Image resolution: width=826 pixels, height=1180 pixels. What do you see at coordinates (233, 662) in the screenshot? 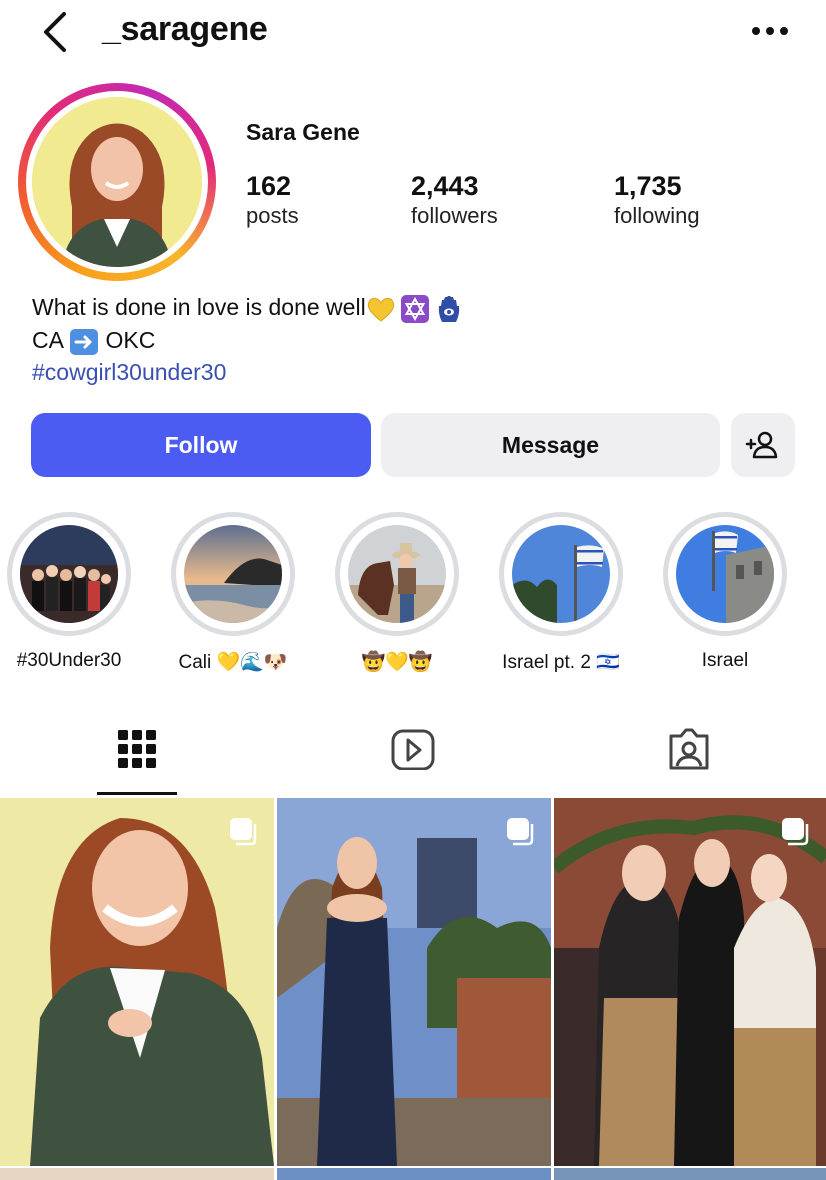
I see `highlight-label: Cali 💛🌊🐶` at bounding box center [233, 662].